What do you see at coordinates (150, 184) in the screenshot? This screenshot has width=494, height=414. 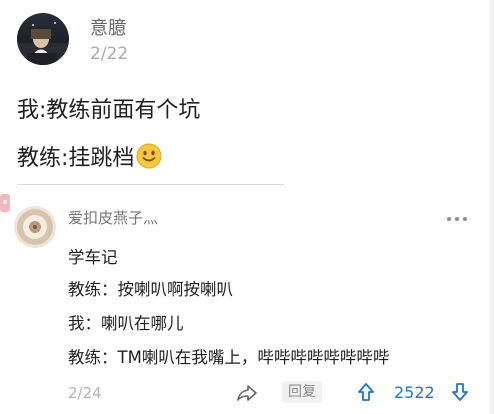 I see `post-divider` at bounding box center [150, 184].